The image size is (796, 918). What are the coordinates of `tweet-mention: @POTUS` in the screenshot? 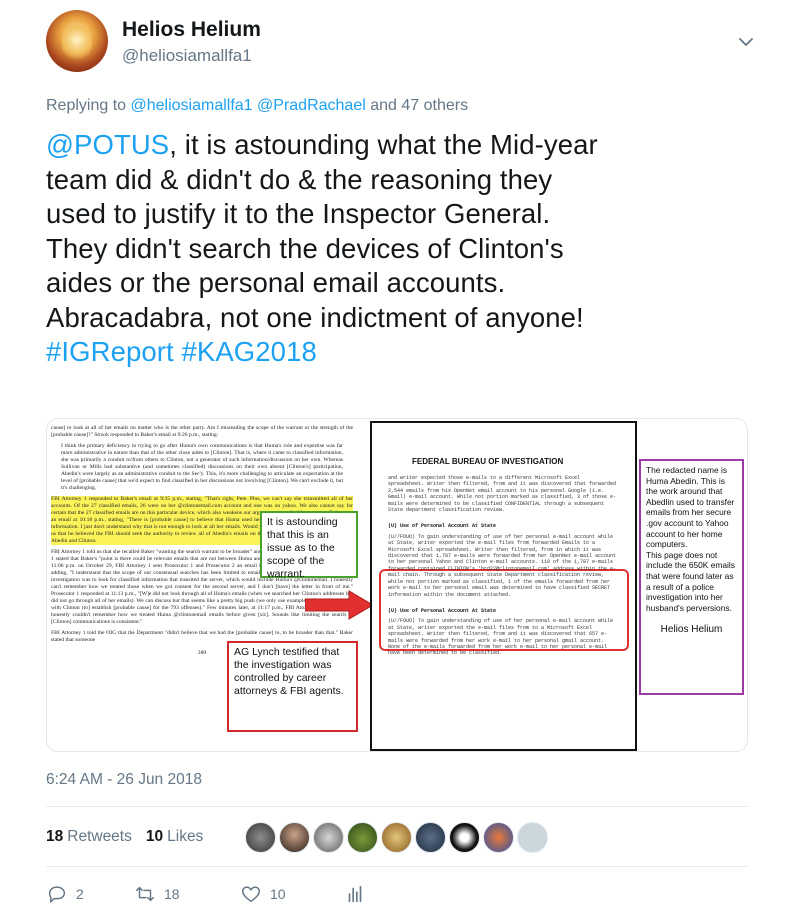 It's located at (107, 144).